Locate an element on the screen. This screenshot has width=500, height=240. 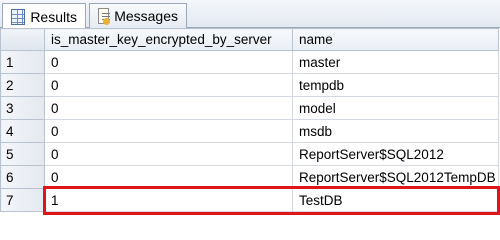
cell-name: ReportServer$SQL2012TempDB is located at coordinates (395, 177).